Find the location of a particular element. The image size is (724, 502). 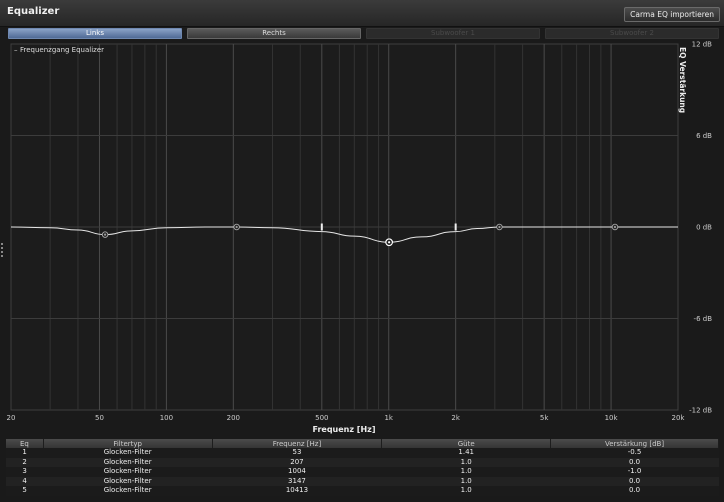

cell-frequenz: 3147 is located at coordinates (297, 481).